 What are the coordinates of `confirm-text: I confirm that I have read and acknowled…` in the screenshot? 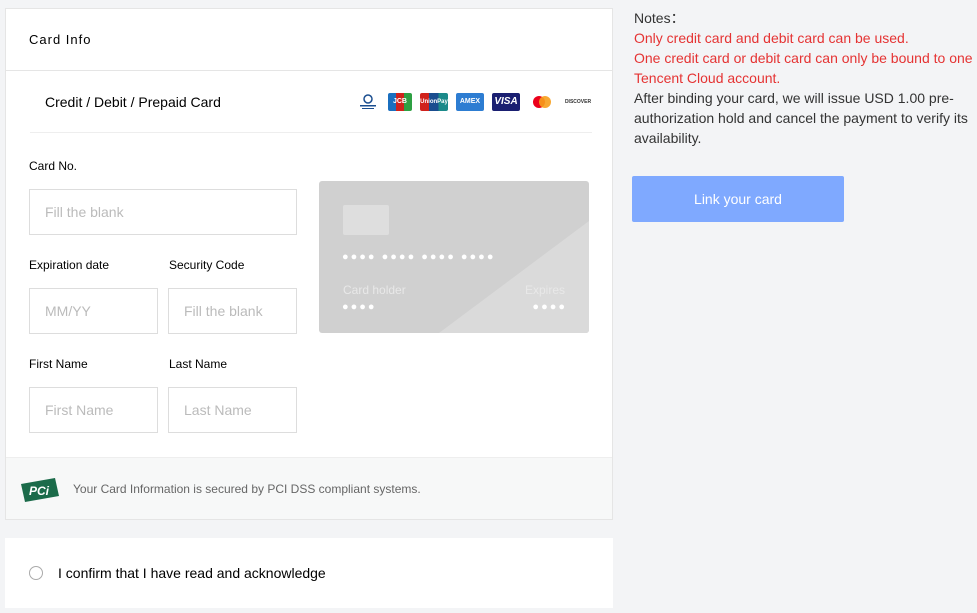 It's located at (192, 573).